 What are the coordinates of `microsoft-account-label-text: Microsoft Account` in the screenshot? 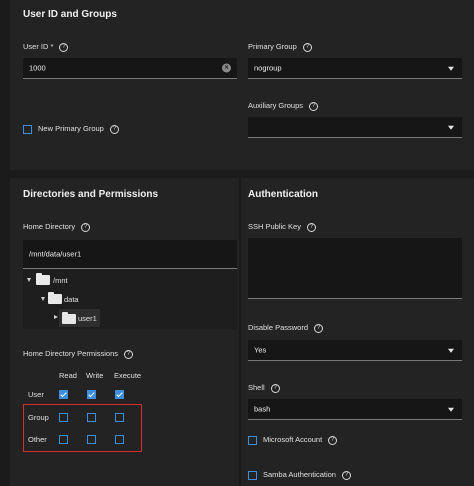 It's located at (293, 439).